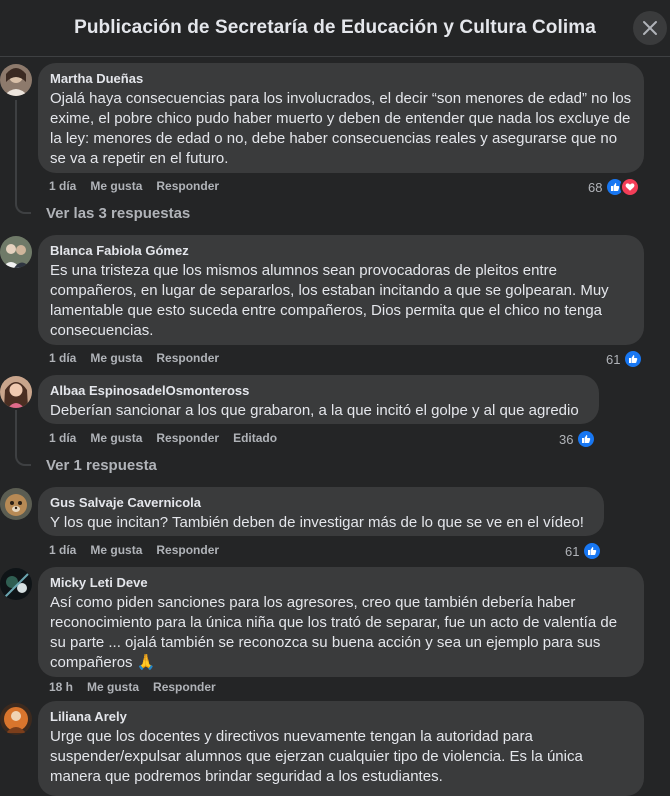 The image size is (670, 796). Describe the element at coordinates (341, 78) in the screenshot. I see `comment-author: Martha Dueñas` at that location.